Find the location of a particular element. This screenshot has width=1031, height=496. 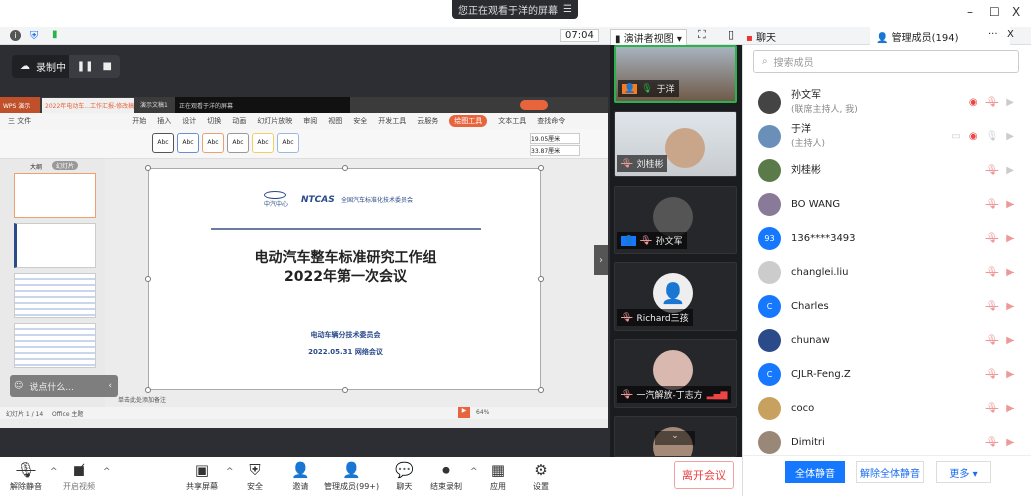

menu-view: 视图 is located at coordinates (335, 121).